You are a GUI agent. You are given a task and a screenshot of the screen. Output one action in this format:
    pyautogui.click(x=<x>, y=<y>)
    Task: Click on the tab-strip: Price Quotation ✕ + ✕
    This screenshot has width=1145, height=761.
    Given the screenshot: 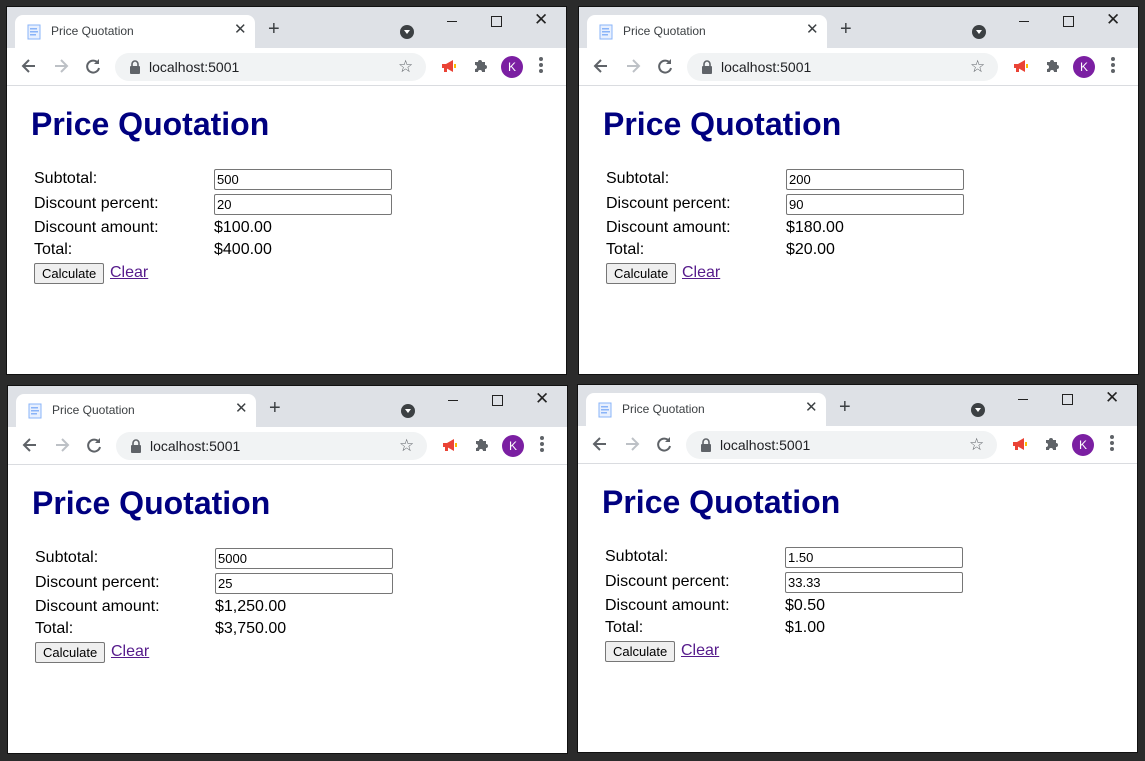 What is the action you would take?
    pyautogui.click(x=286, y=27)
    